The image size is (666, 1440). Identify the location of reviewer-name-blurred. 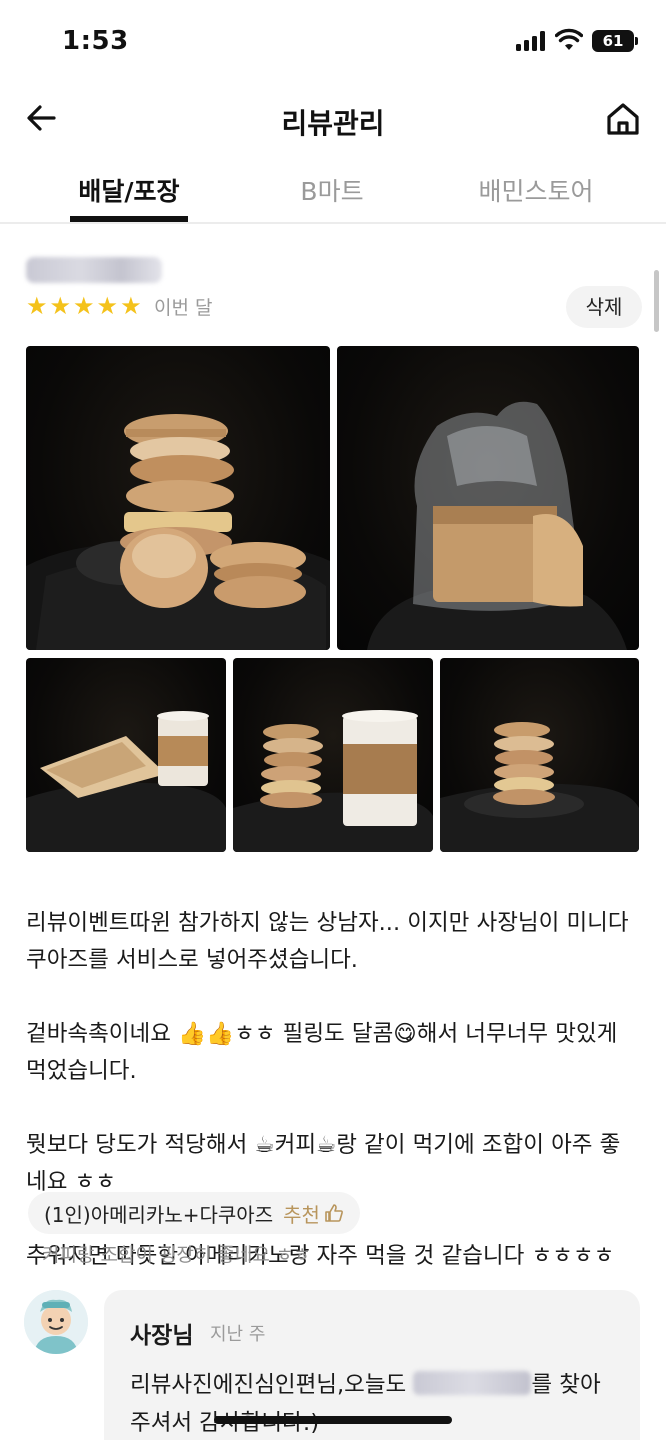
(94, 270).